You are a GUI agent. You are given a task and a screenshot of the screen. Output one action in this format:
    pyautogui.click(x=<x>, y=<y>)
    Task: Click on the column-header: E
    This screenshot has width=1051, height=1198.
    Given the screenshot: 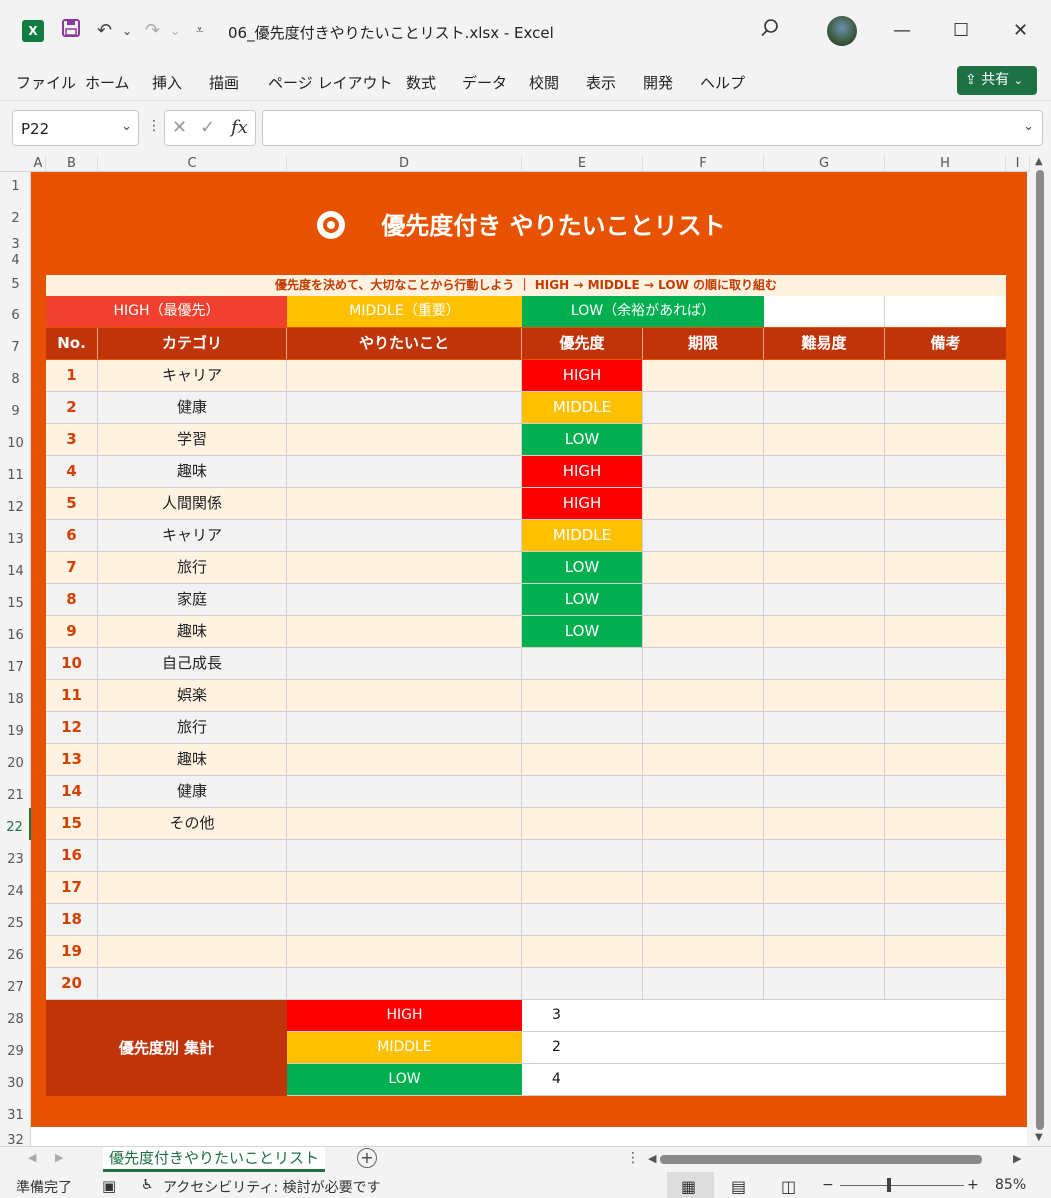 What is the action you would take?
    pyautogui.click(x=582, y=164)
    